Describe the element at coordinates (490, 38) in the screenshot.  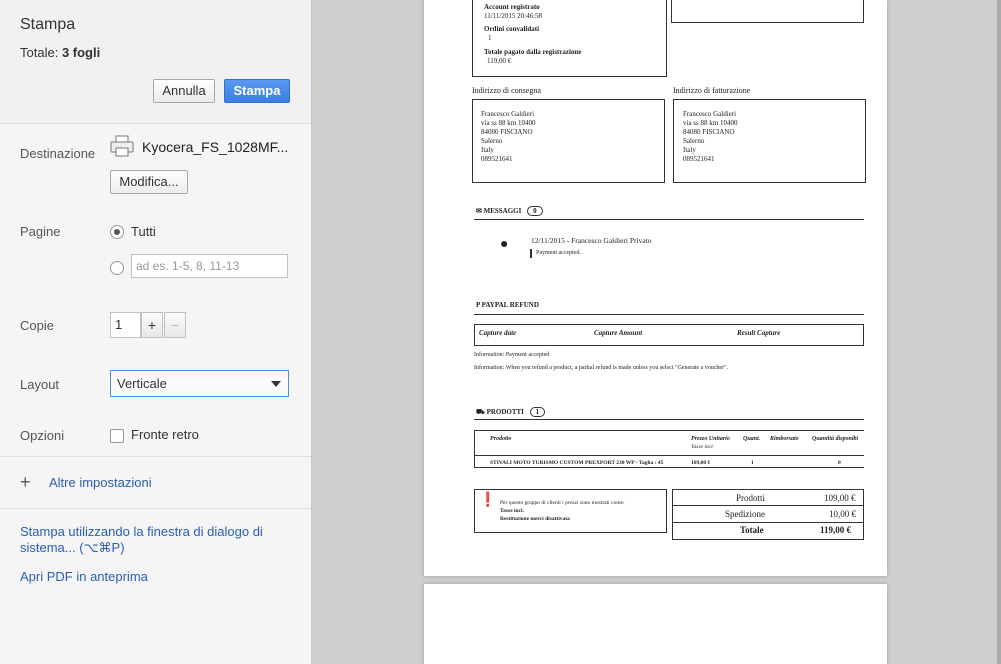
I see `validated-orders-count: 1` at that location.